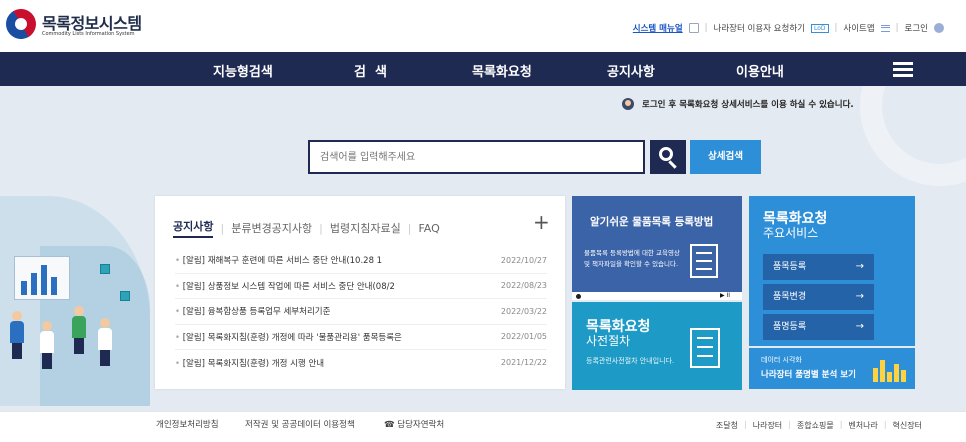  Describe the element at coordinates (325, 363) in the screenshot. I see `notice-title: [알림] 목록화지침(훈령) 개정 시행 안내` at that location.